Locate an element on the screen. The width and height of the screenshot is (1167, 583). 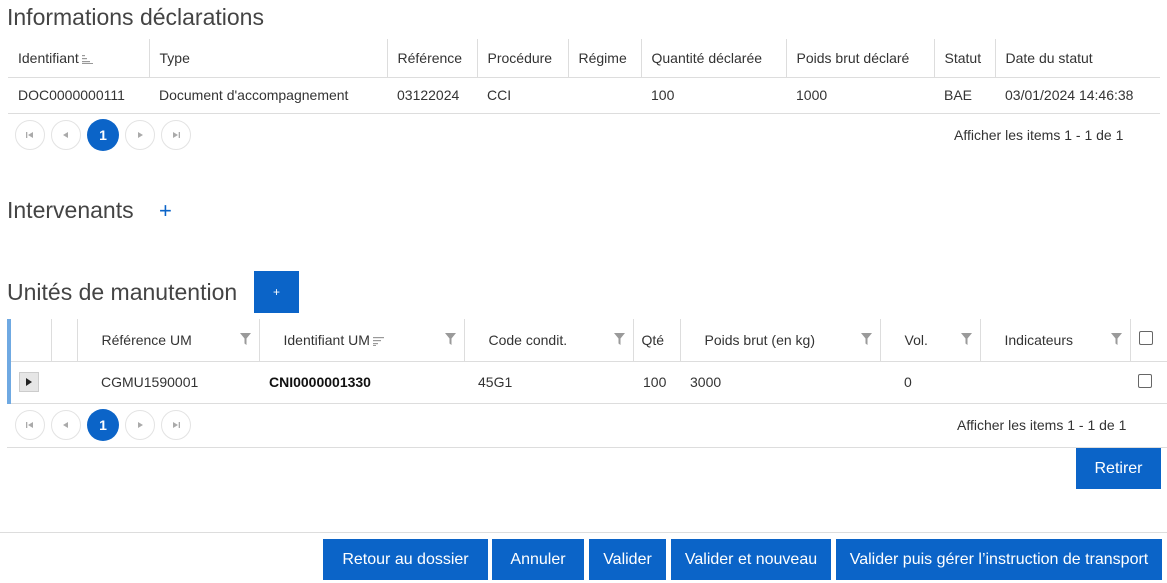
col-procedure: Procédure is located at coordinates (522, 58).